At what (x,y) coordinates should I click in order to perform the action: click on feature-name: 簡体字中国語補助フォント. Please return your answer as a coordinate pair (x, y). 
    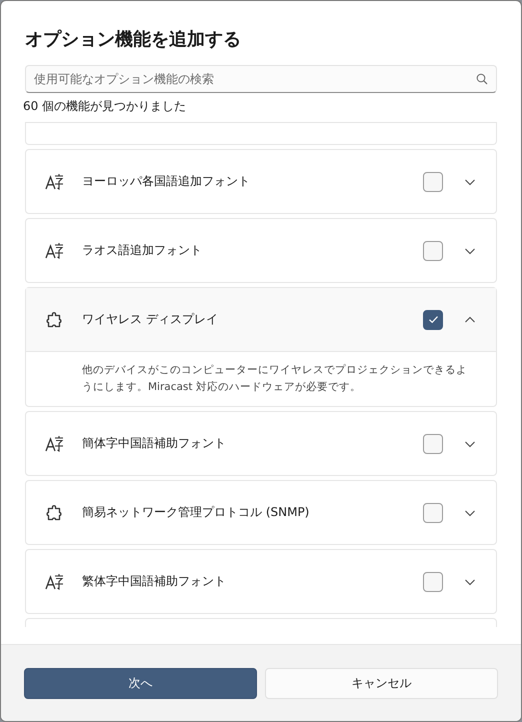
    Looking at the image, I should click on (154, 443).